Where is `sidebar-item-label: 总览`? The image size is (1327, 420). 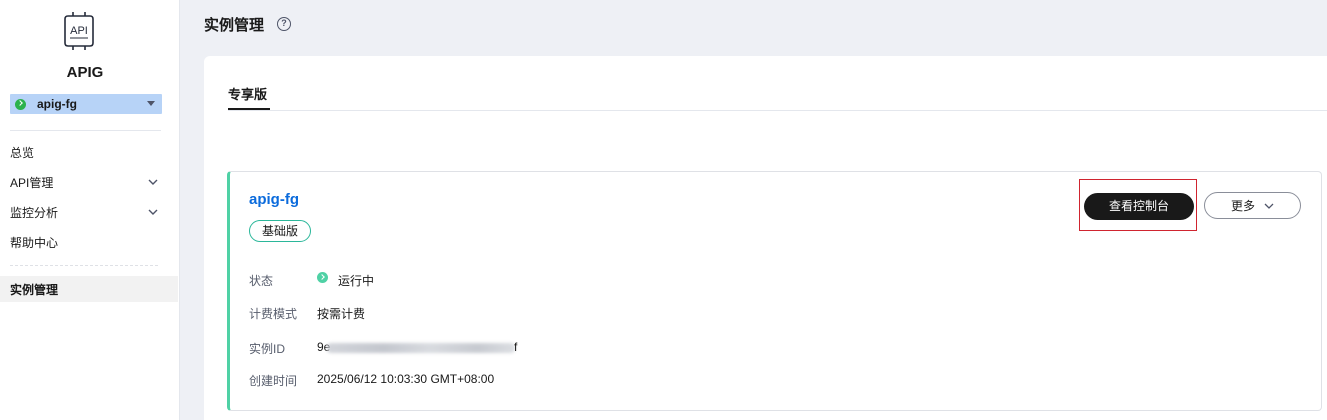 sidebar-item-label: 总览 is located at coordinates (22, 152).